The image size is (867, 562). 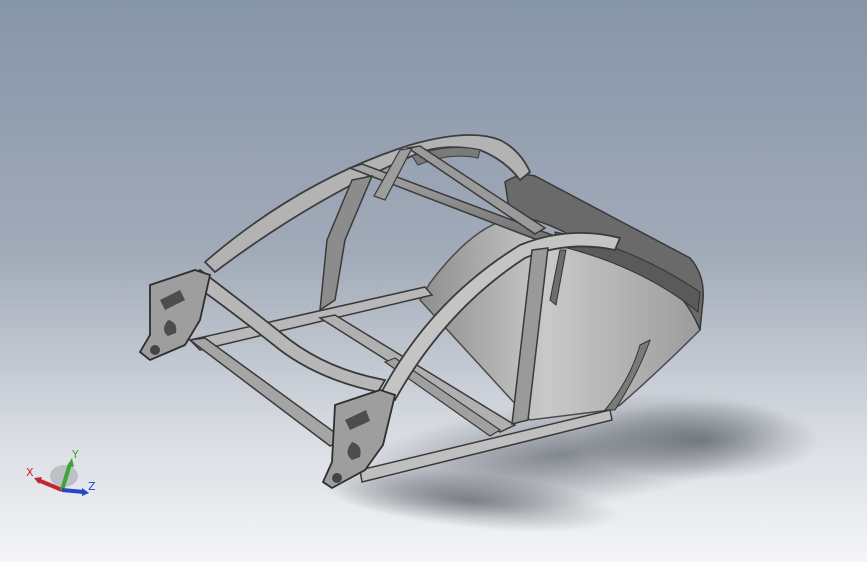 What do you see at coordinates (92, 486) in the screenshot?
I see `z-axis-label: Z` at bounding box center [92, 486].